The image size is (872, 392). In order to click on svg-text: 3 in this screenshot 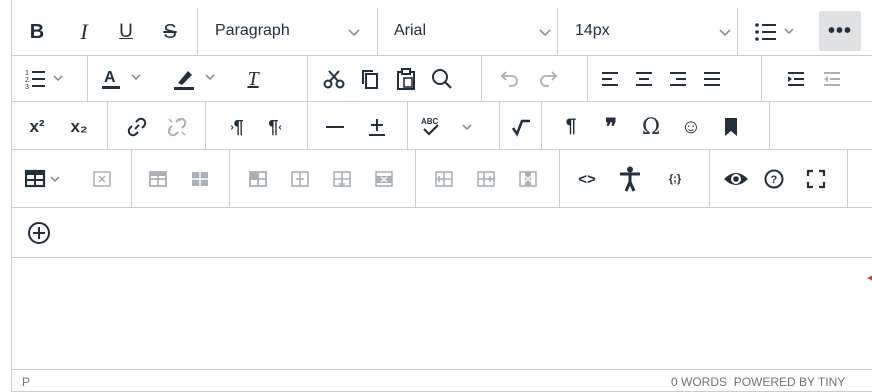, I will do `click(27, 87)`.